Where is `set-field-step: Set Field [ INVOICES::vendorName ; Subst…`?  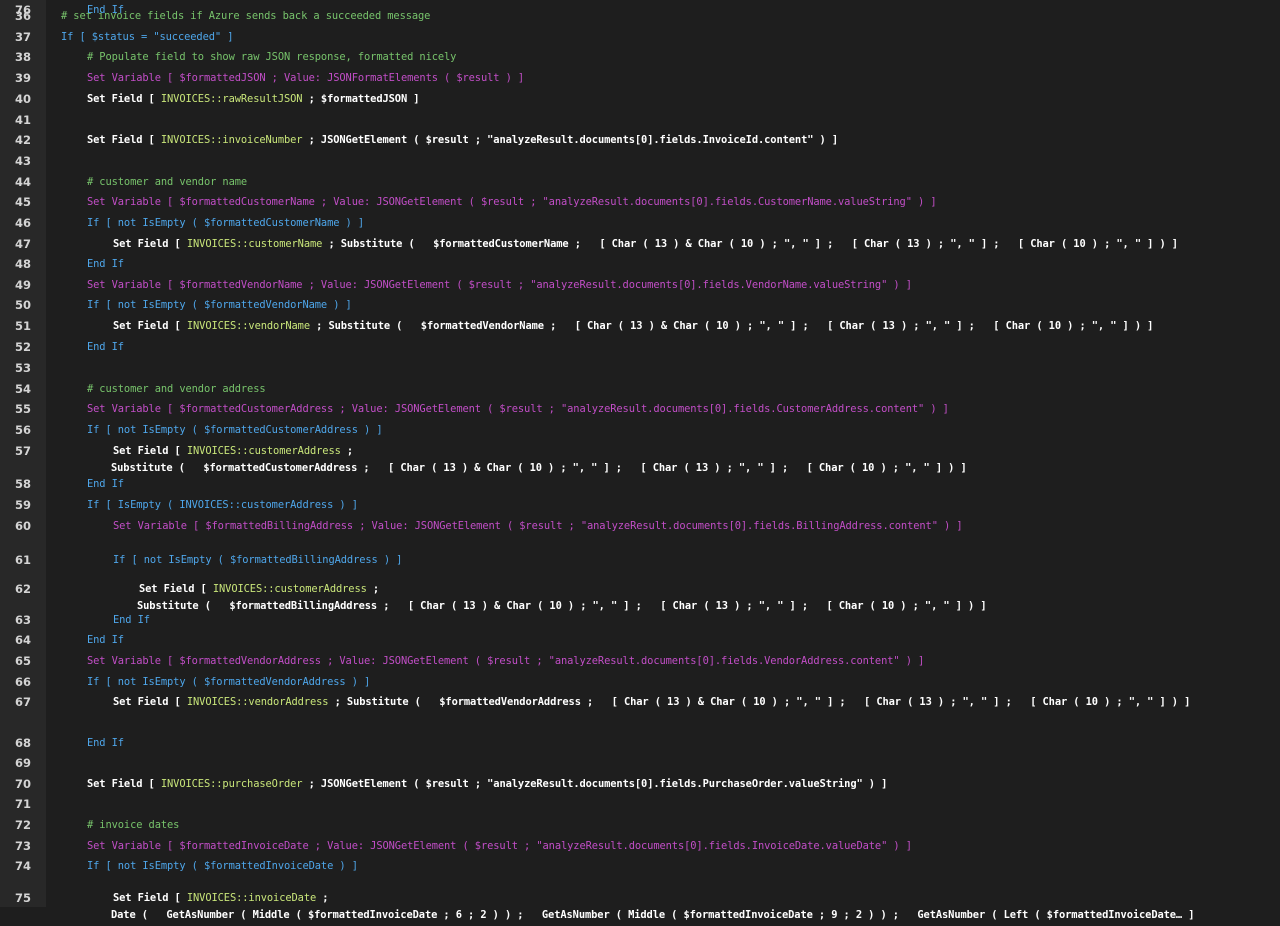
set-field-step: Set Field [ INVOICES::vendorName ; Subst… is located at coordinates (633, 326).